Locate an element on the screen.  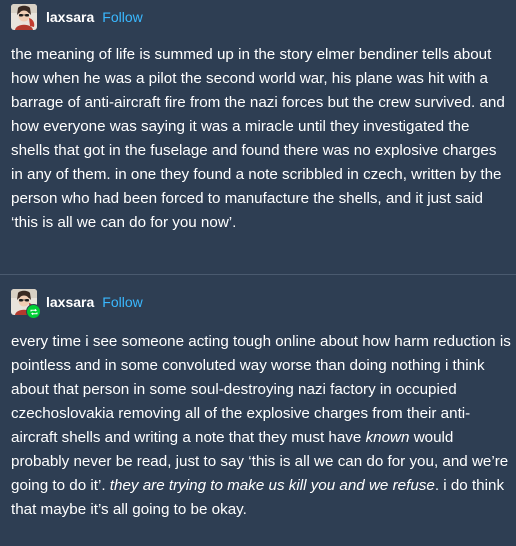
user-avatar-icon is located at coordinates (24, 17).